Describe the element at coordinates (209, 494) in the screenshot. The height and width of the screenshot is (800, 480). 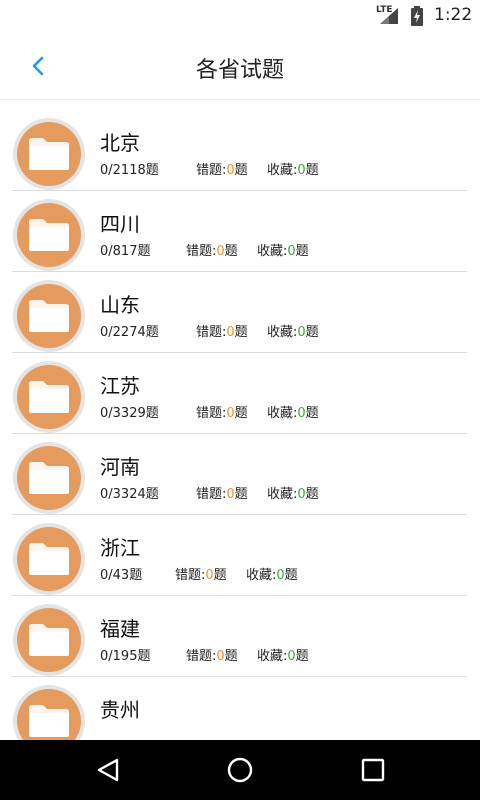
I see `province-stats: 0/3324 题错题:0题 收藏:0题` at that location.